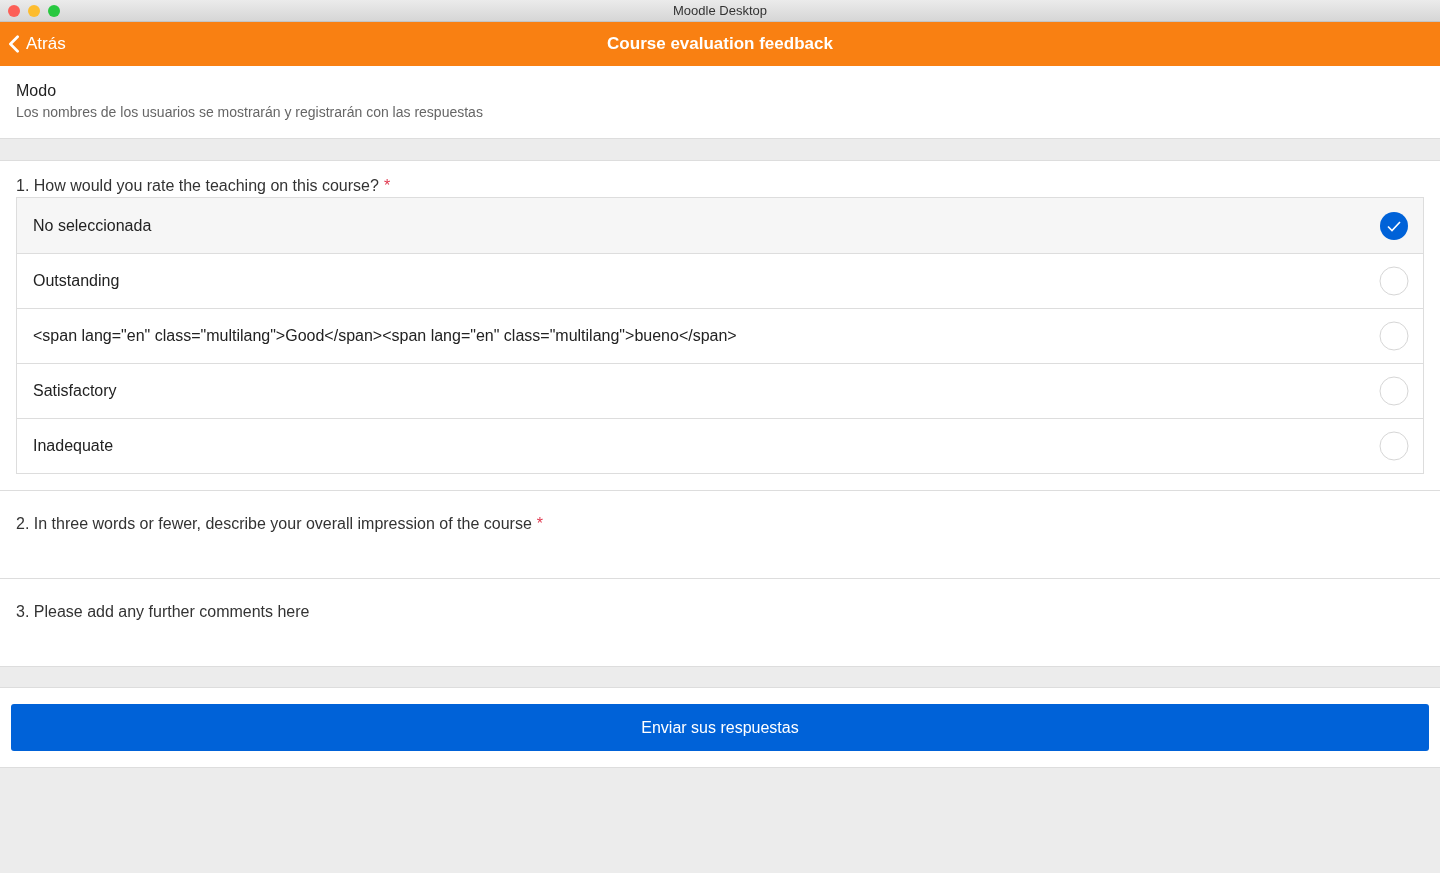 The image size is (1440, 873). I want to click on option-label: Satisfactory, so click(75, 391).